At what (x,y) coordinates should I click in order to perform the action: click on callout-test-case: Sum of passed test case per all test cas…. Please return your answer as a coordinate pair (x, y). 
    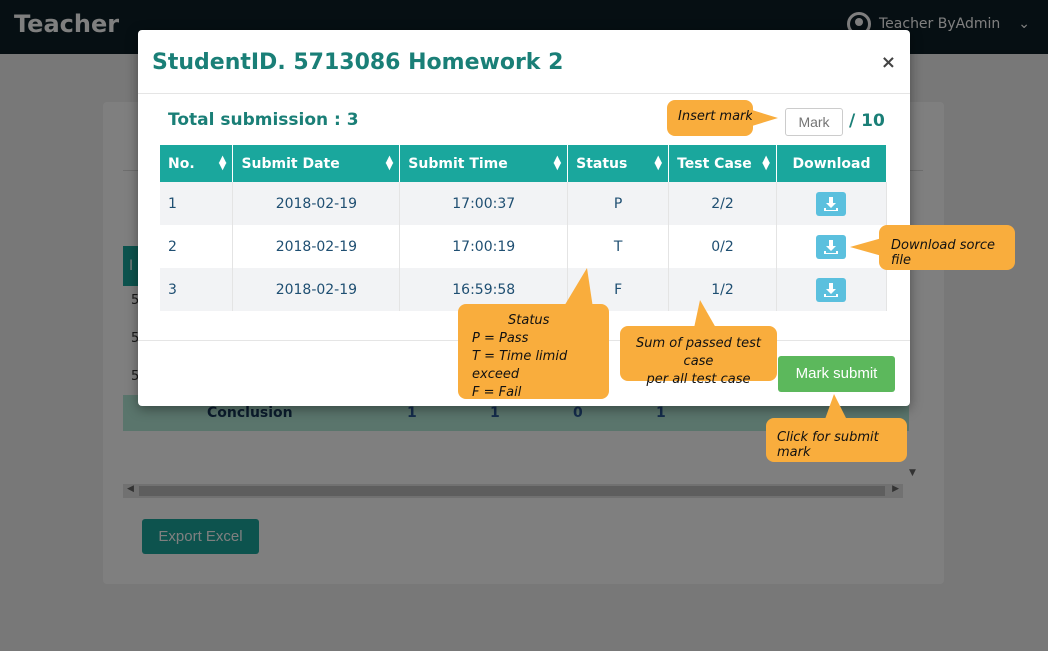
    Looking at the image, I should click on (698, 356).